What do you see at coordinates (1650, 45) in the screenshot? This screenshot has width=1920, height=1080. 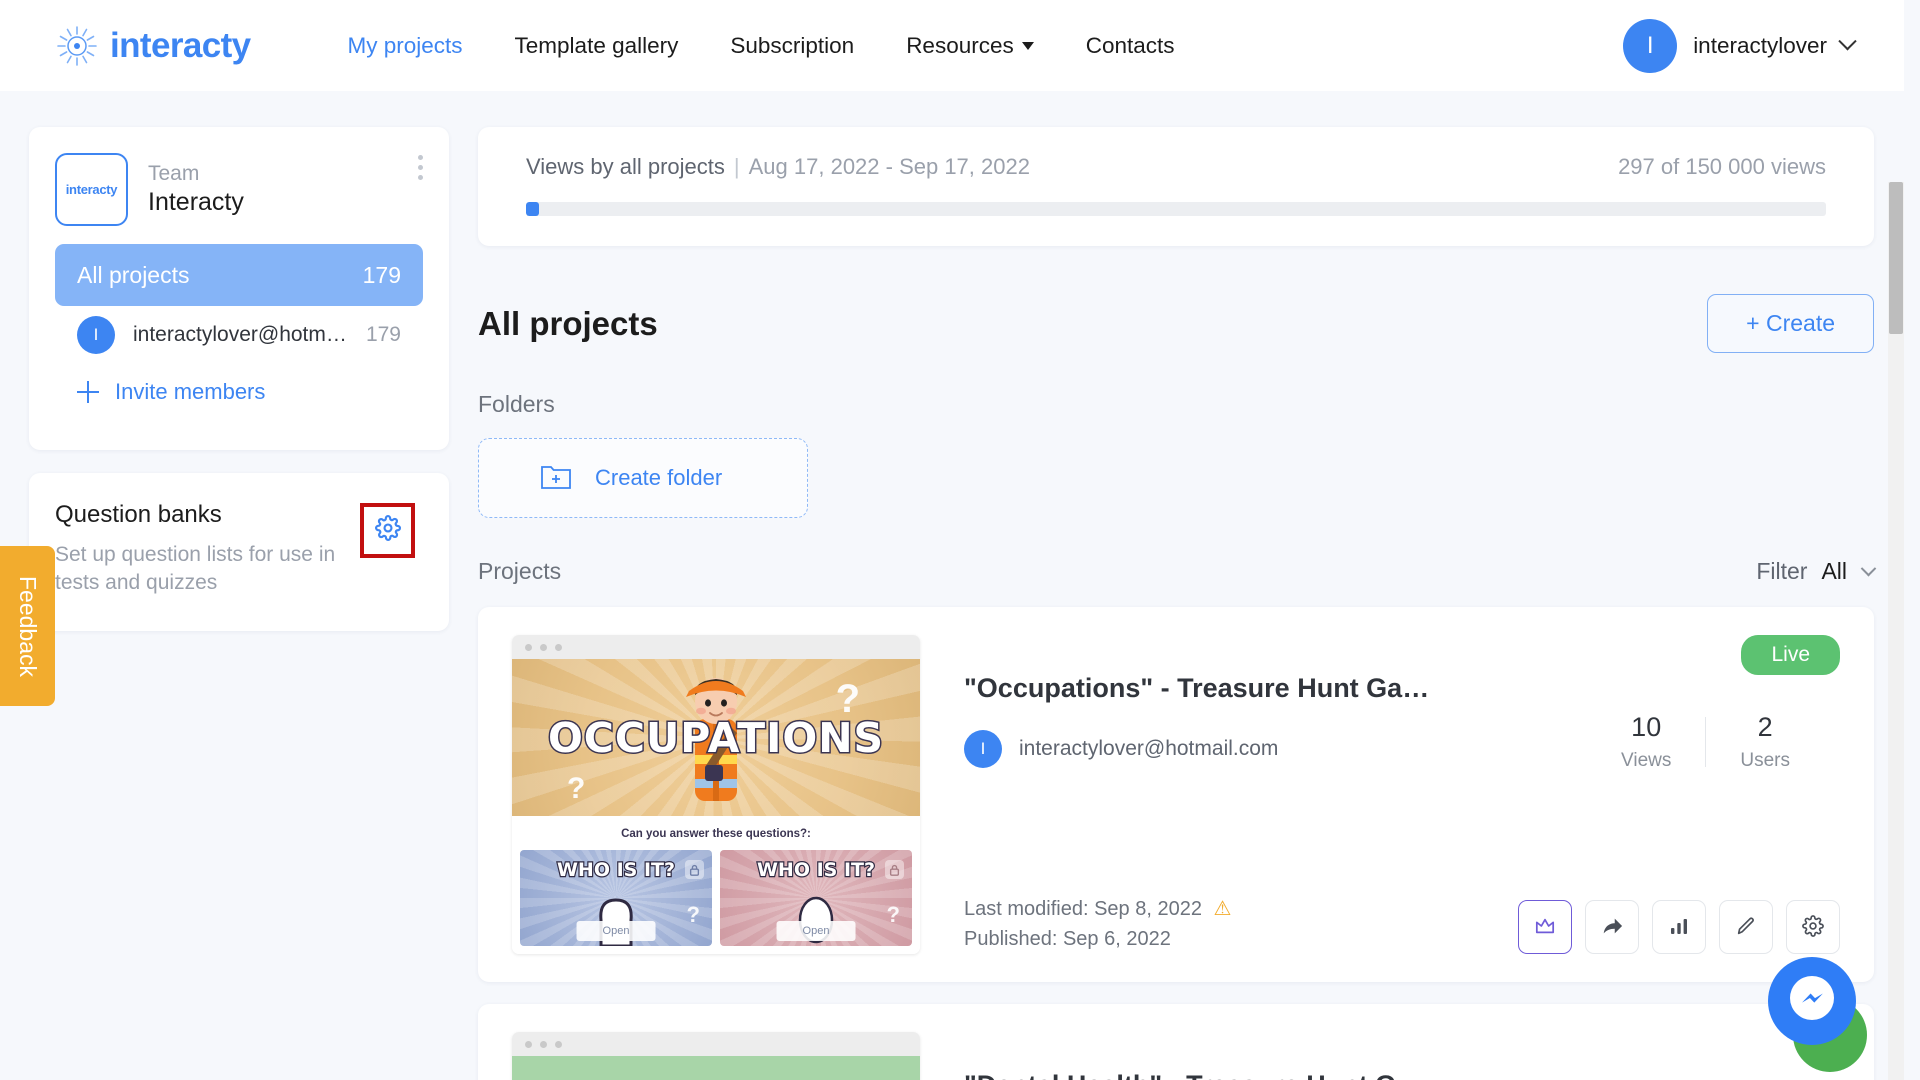 I see `avatar: I` at bounding box center [1650, 45].